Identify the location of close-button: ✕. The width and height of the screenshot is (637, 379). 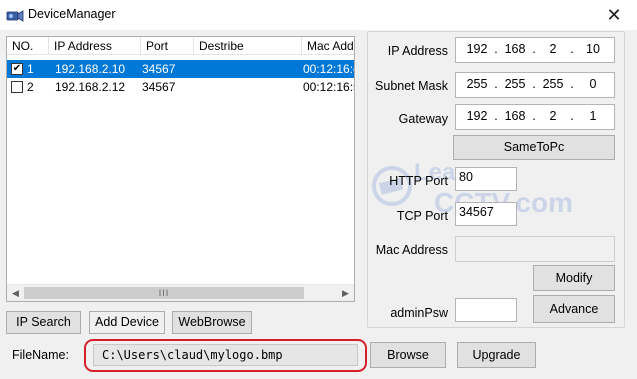
(614, 15).